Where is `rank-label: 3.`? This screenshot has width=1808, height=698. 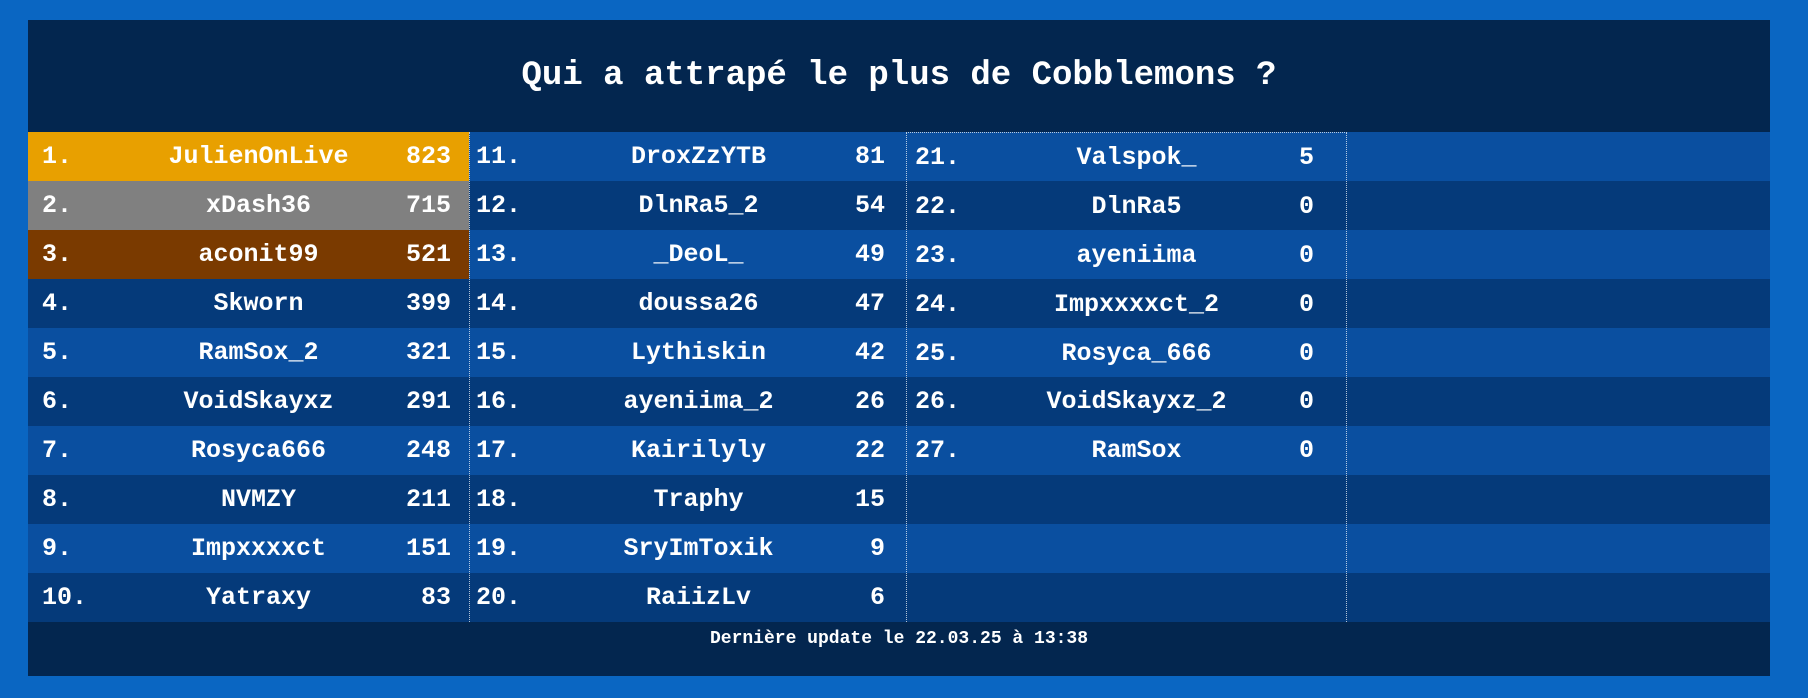 rank-label: 3. is located at coordinates (57, 254).